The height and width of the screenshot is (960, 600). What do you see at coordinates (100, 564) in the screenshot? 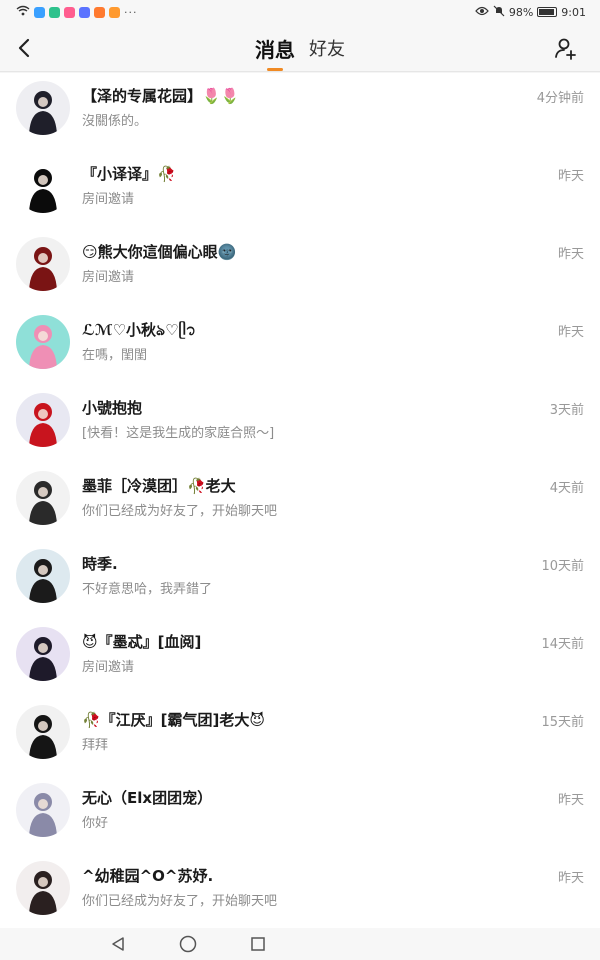
I see `contact-name: 時季.` at bounding box center [100, 564].